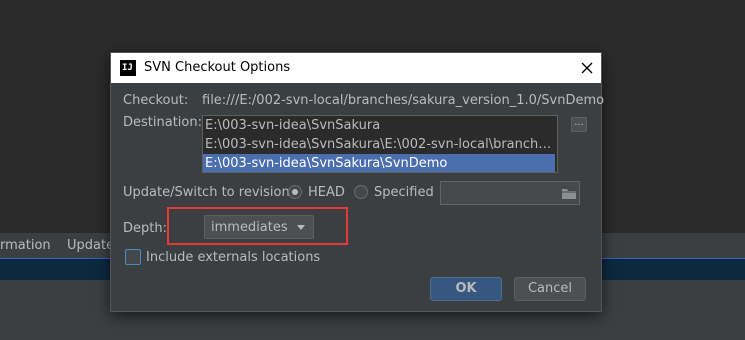 This screenshot has height=340, width=745. What do you see at coordinates (569, 193) in the screenshot?
I see `folder-icon` at bounding box center [569, 193].